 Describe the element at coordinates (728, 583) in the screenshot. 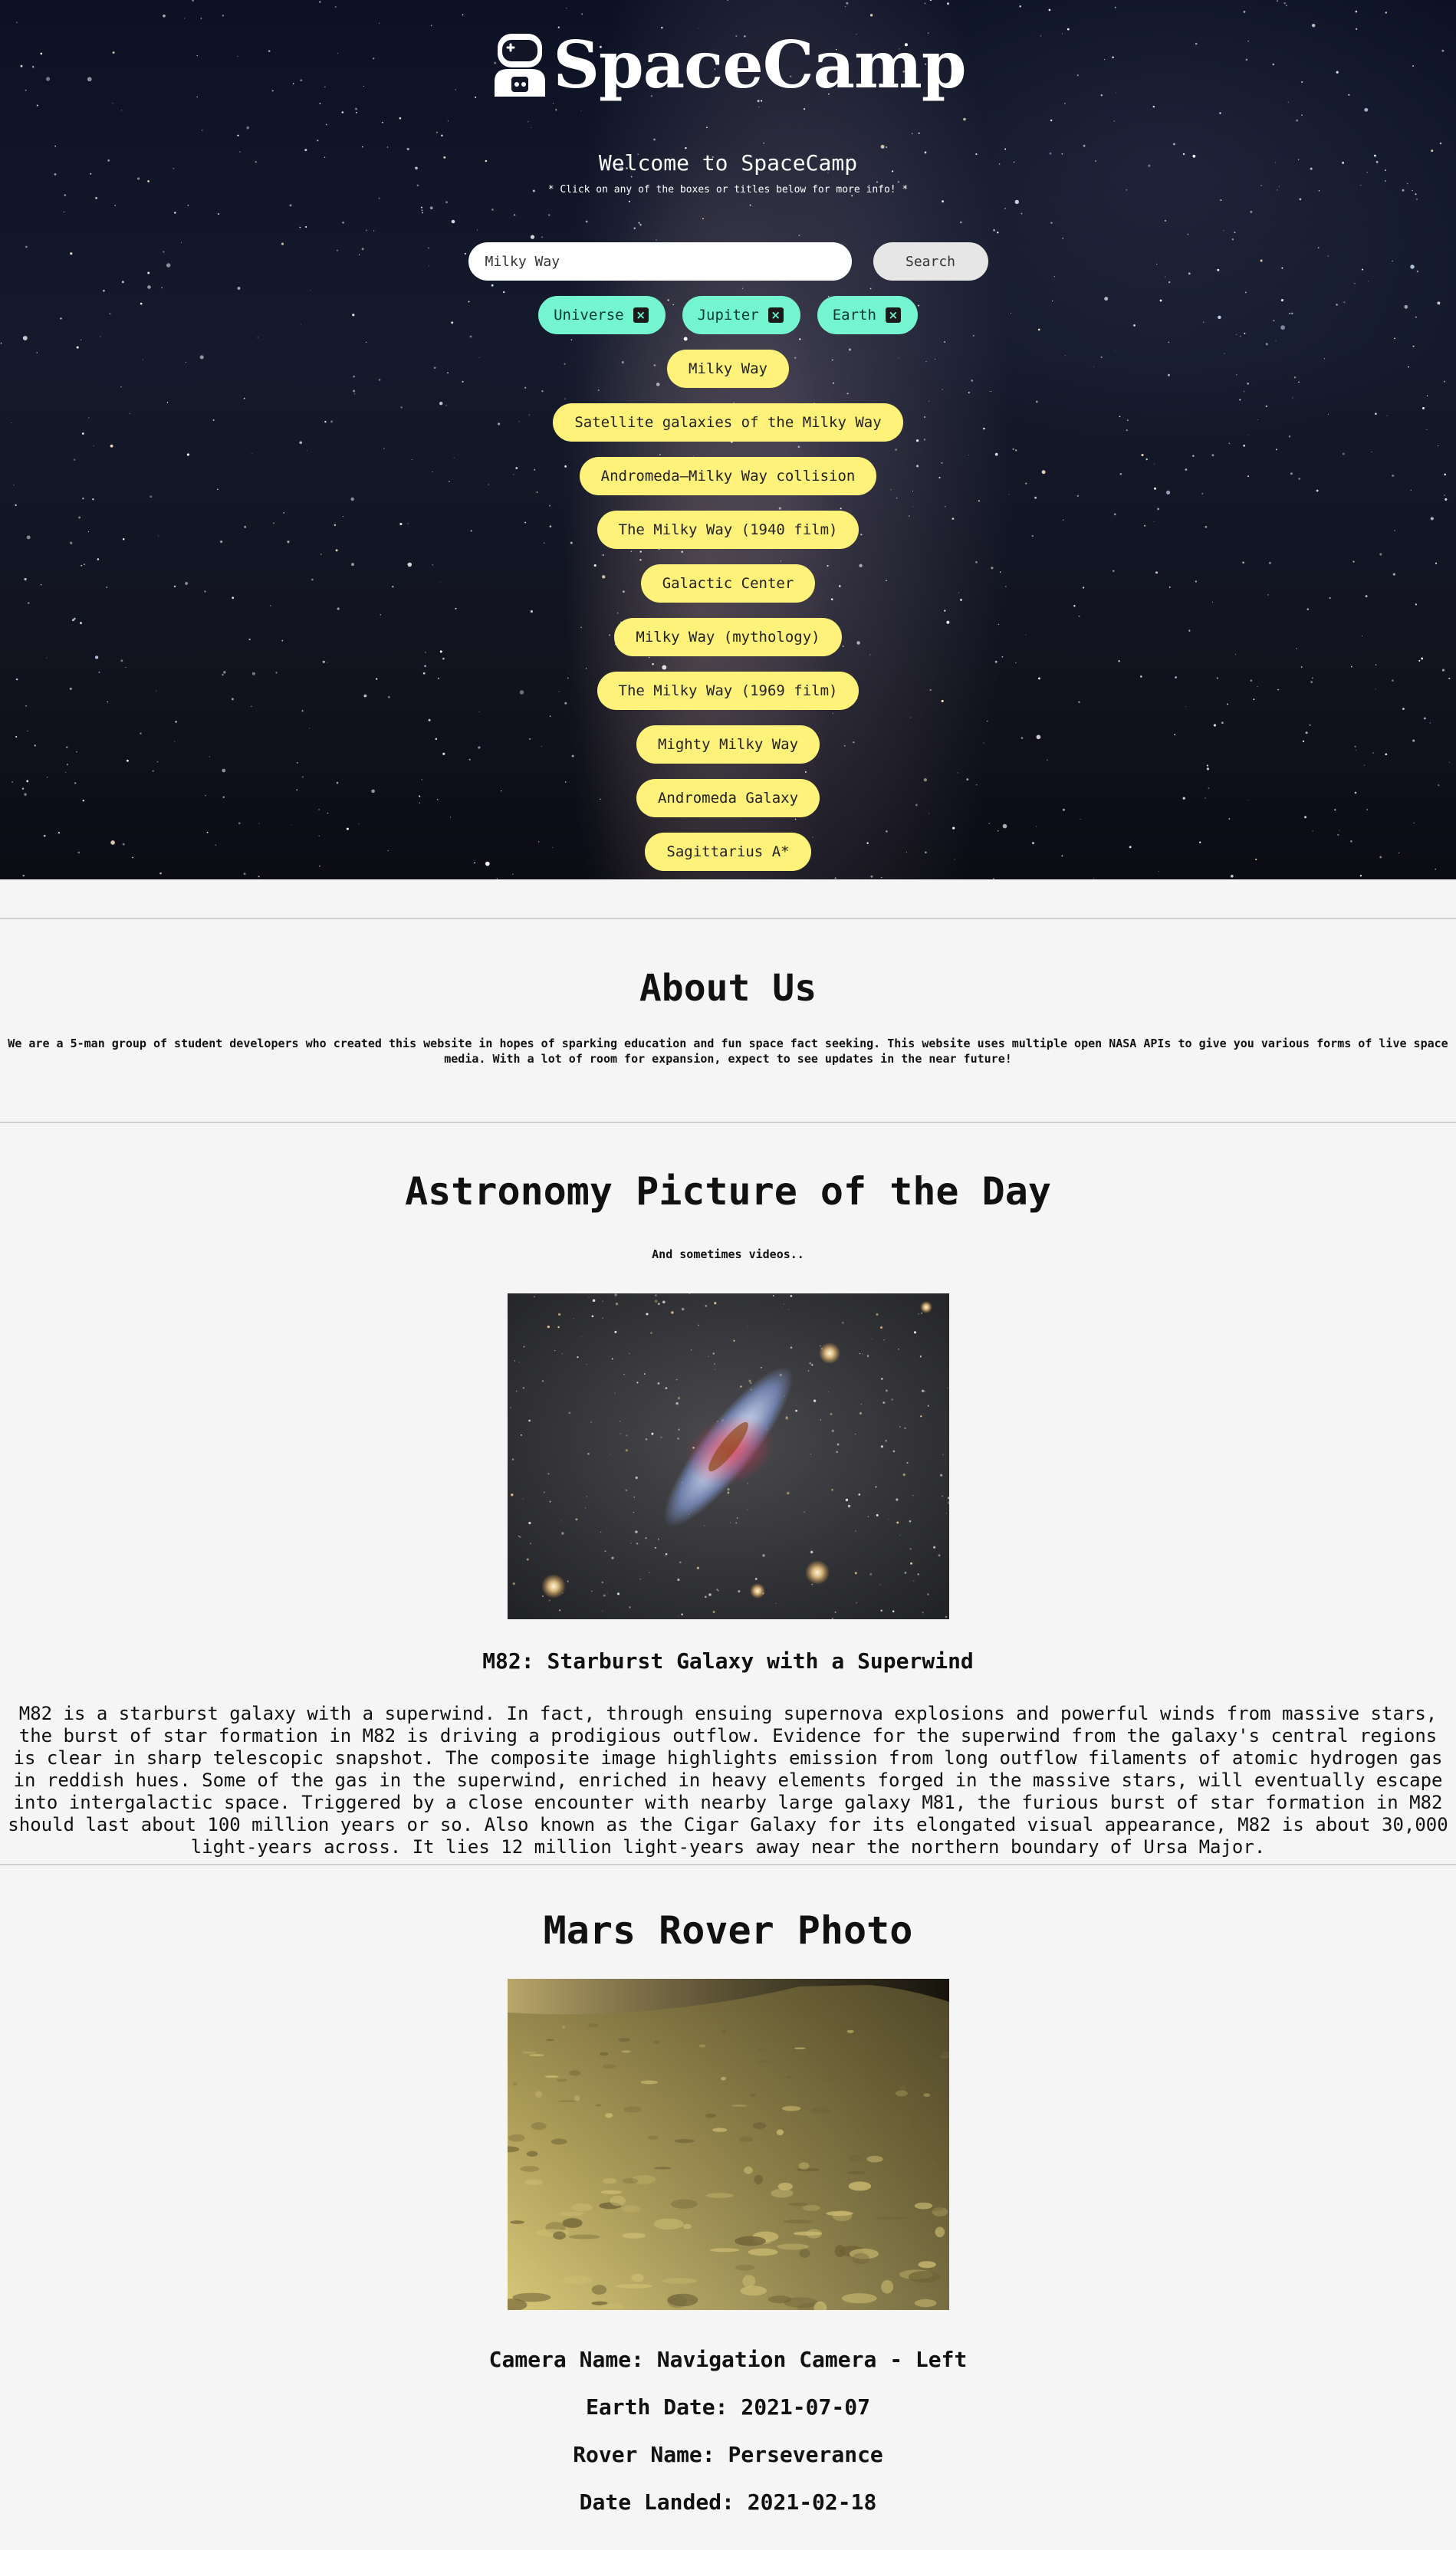

I see `result-item: Galactic Center` at that location.